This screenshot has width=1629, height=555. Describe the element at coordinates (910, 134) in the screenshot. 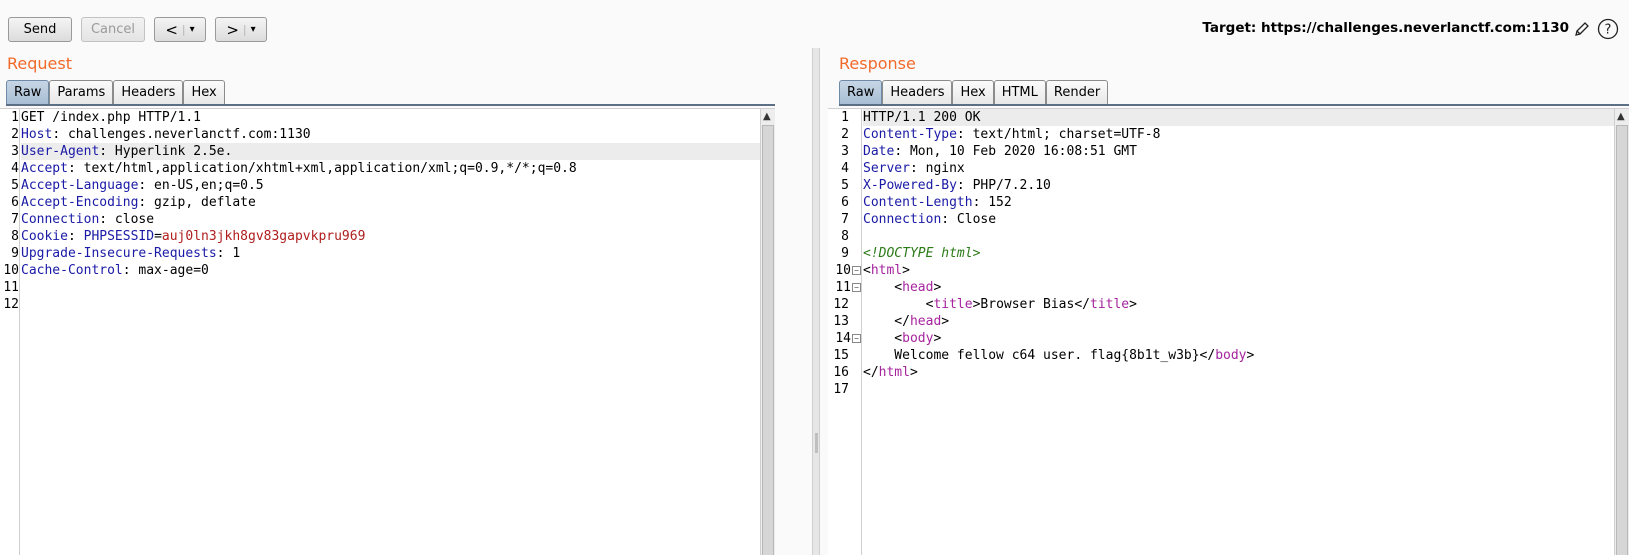

I see `code-token: Content-Type` at that location.